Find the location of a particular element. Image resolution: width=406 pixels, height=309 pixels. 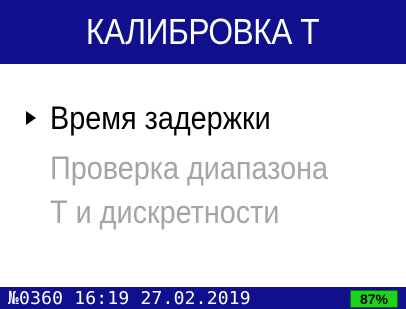

screen-title: КАЛИБРОВКА Т is located at coordinates (203, 31).